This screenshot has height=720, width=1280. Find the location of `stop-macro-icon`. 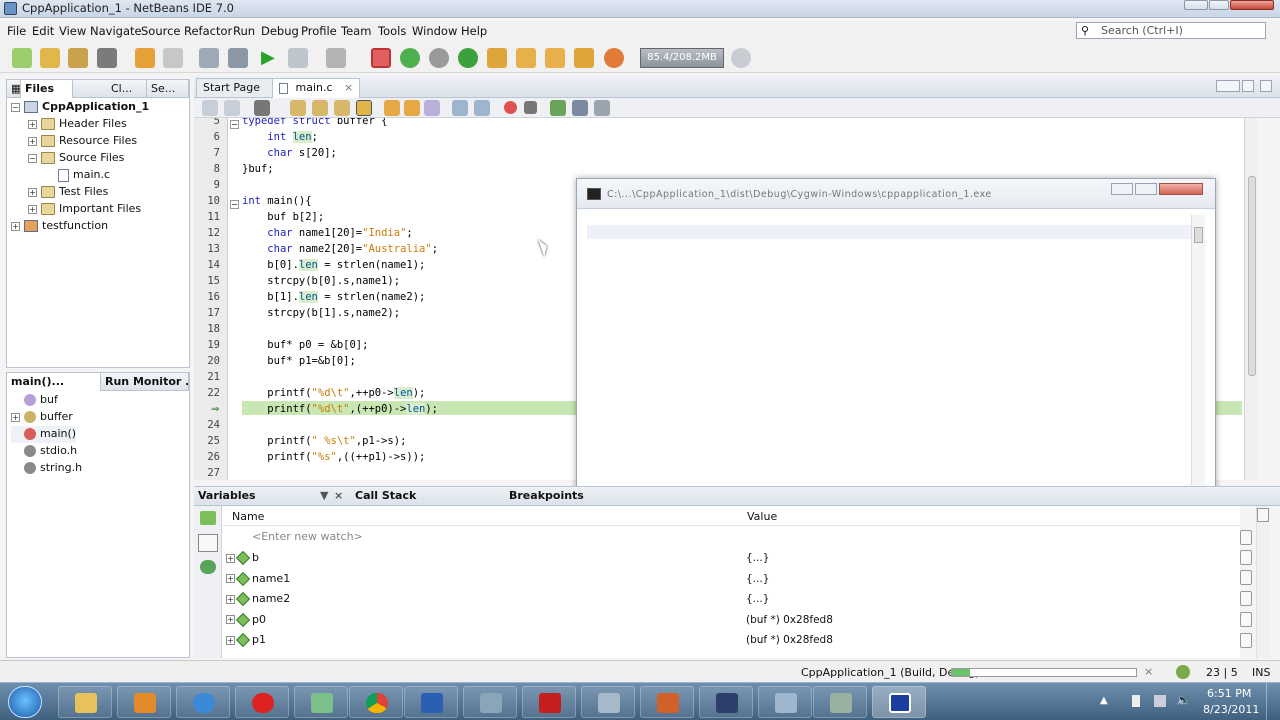

stop-macro-icon is located at coordinates (530, 107).